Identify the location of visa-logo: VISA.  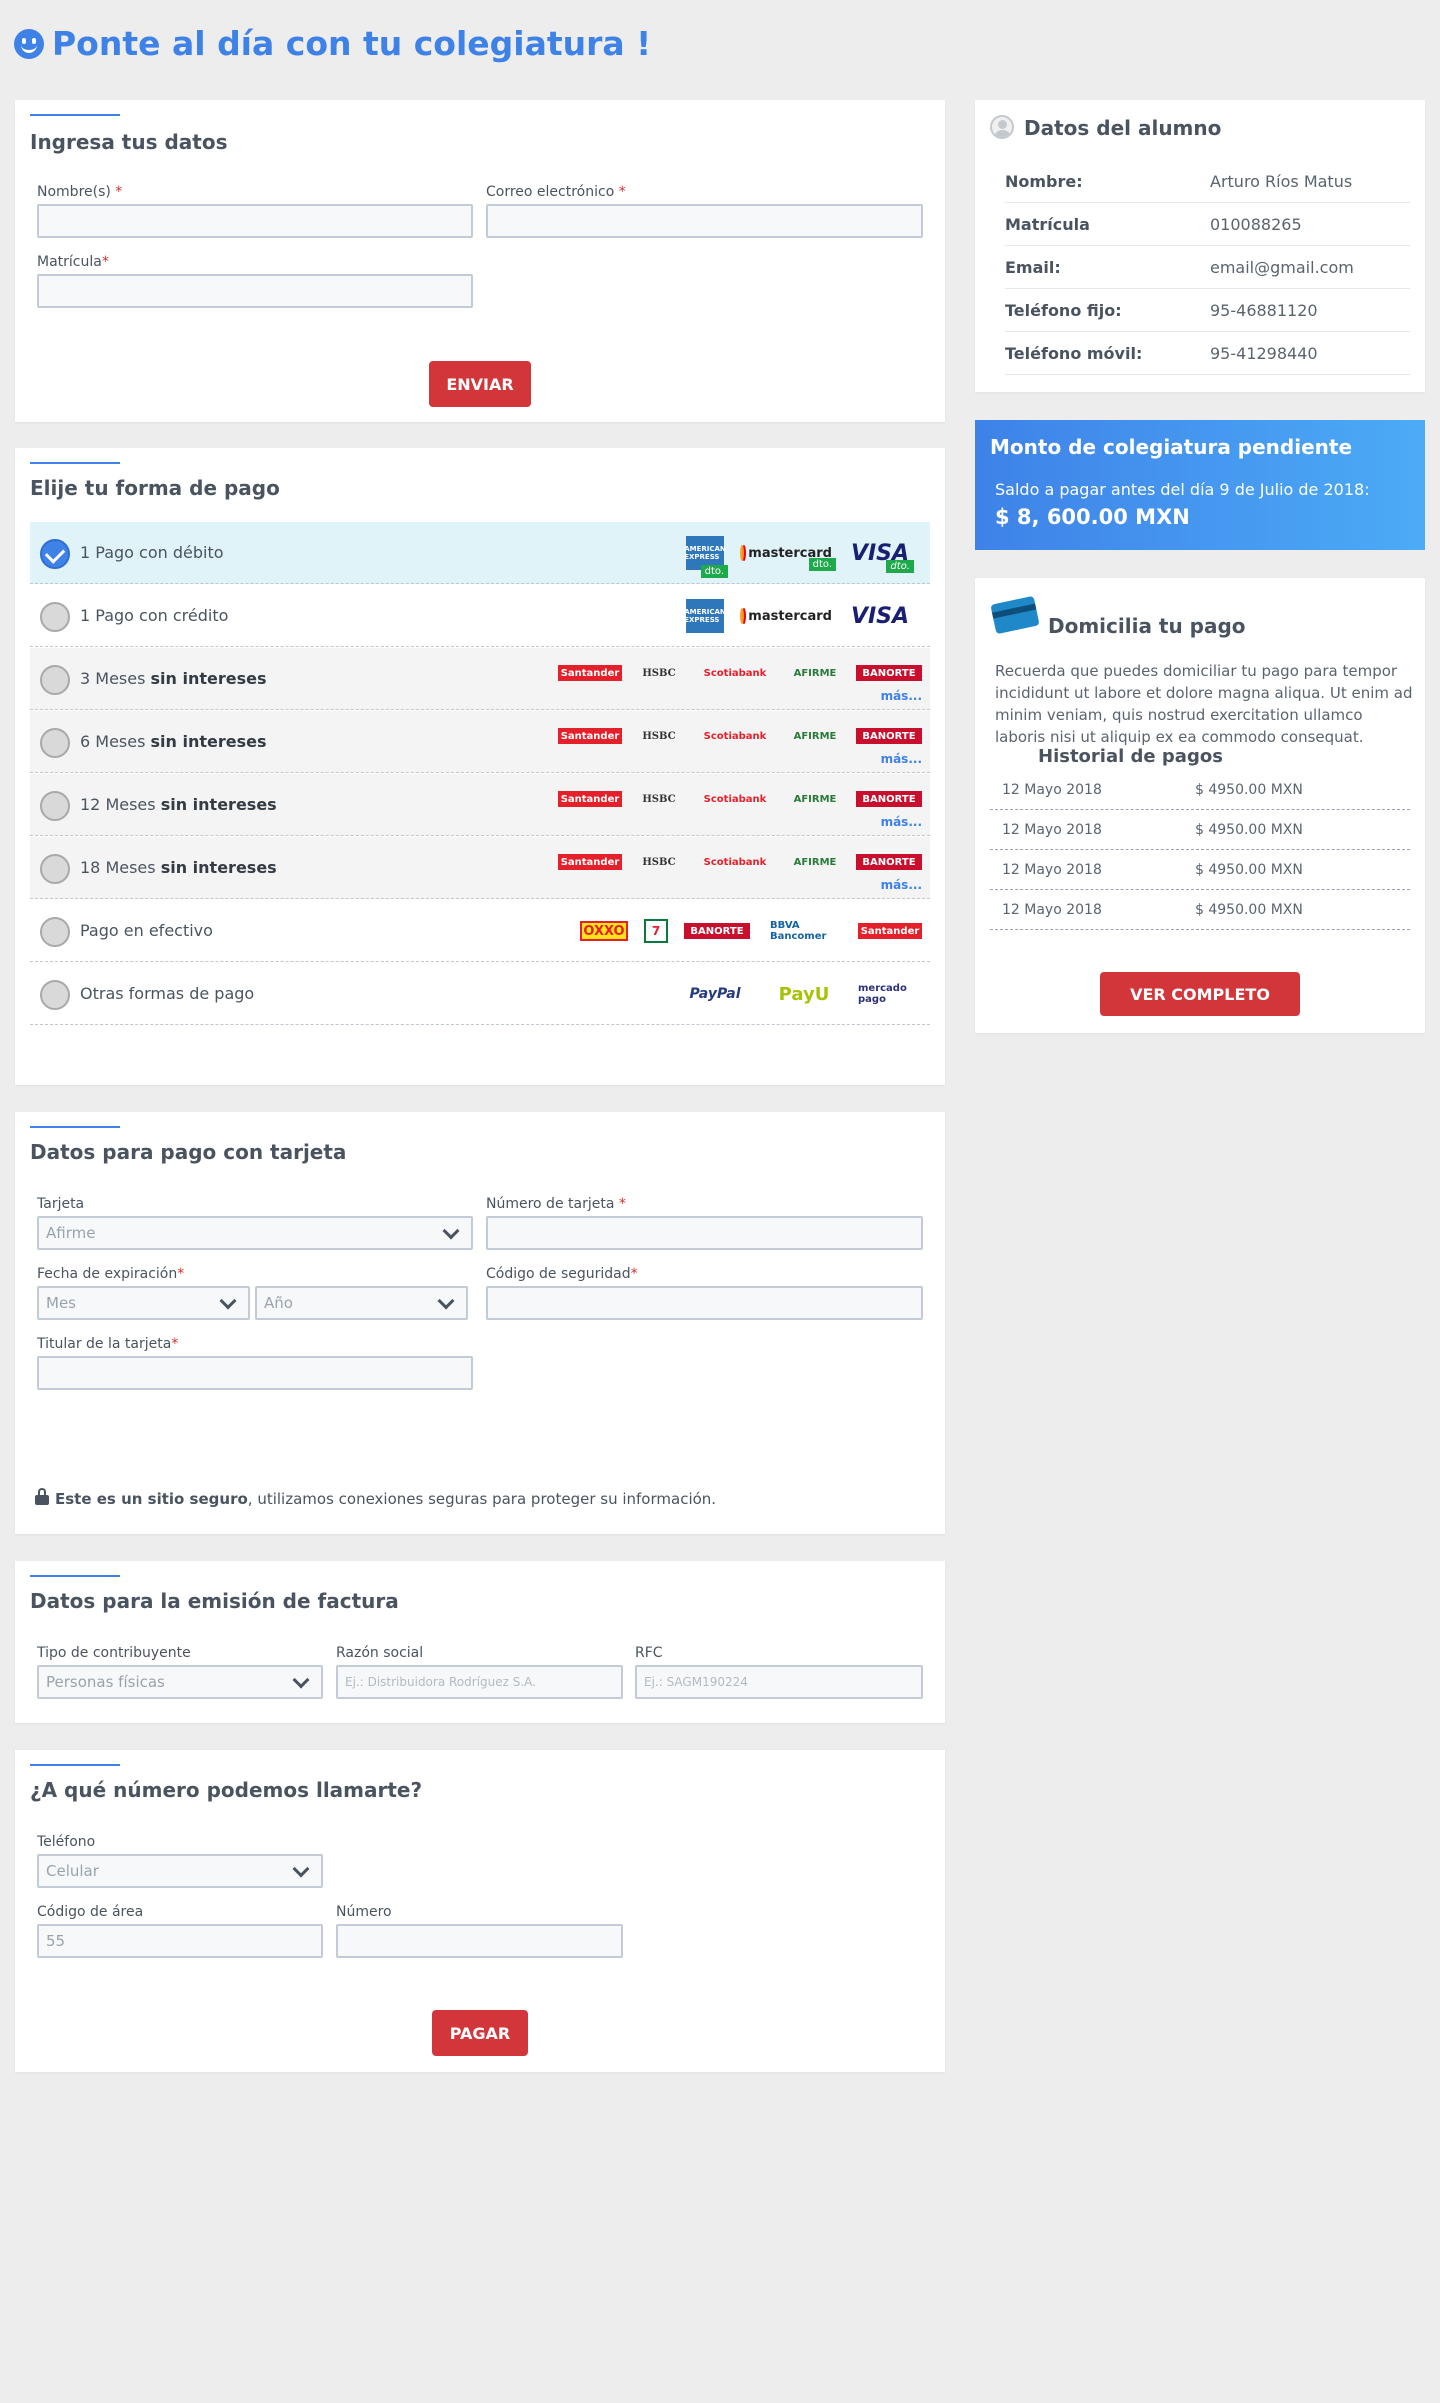
(880, 616).